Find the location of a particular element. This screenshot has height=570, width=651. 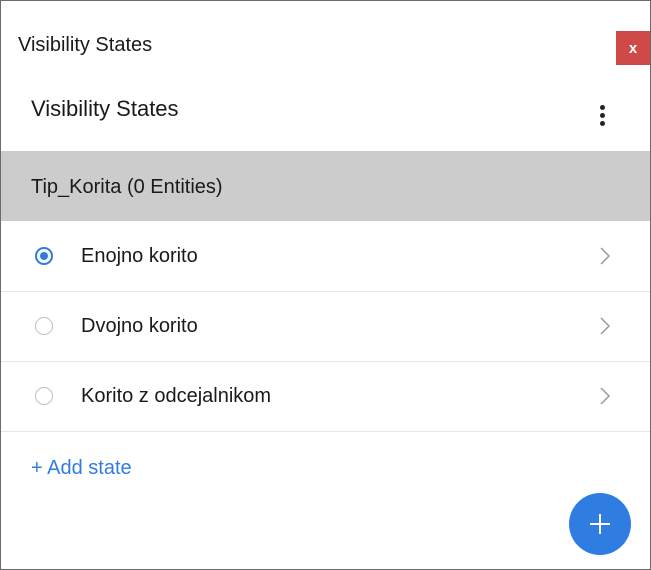

window-title: Visibility States is located at coordinates (85, 45).